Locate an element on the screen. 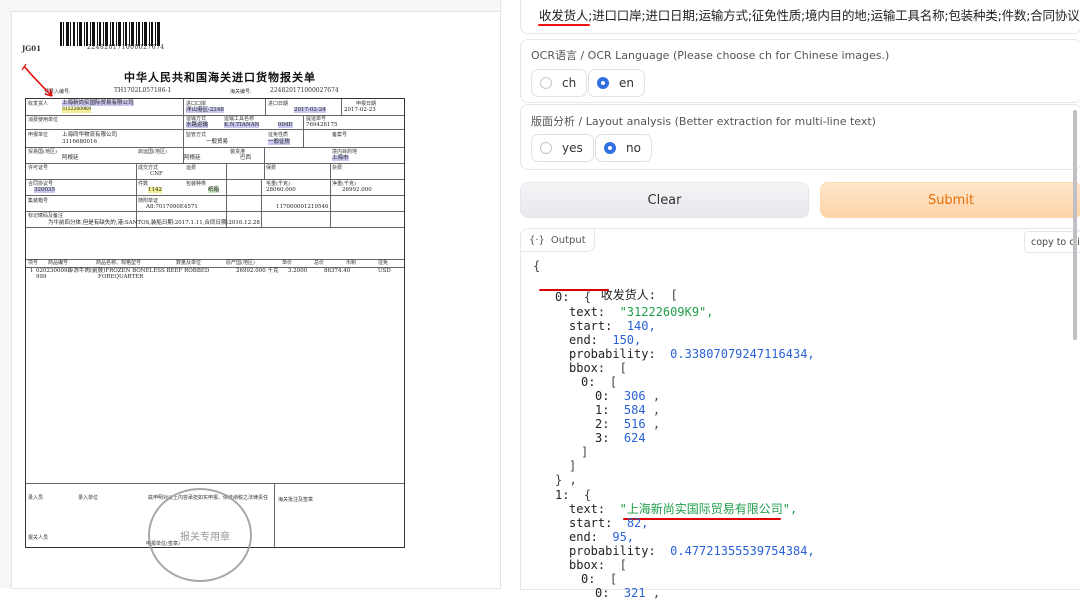 This screenshot has width=1080, height=600. pre-entry-value: TH1702L057186-1 is located at coordinates (143, 90).